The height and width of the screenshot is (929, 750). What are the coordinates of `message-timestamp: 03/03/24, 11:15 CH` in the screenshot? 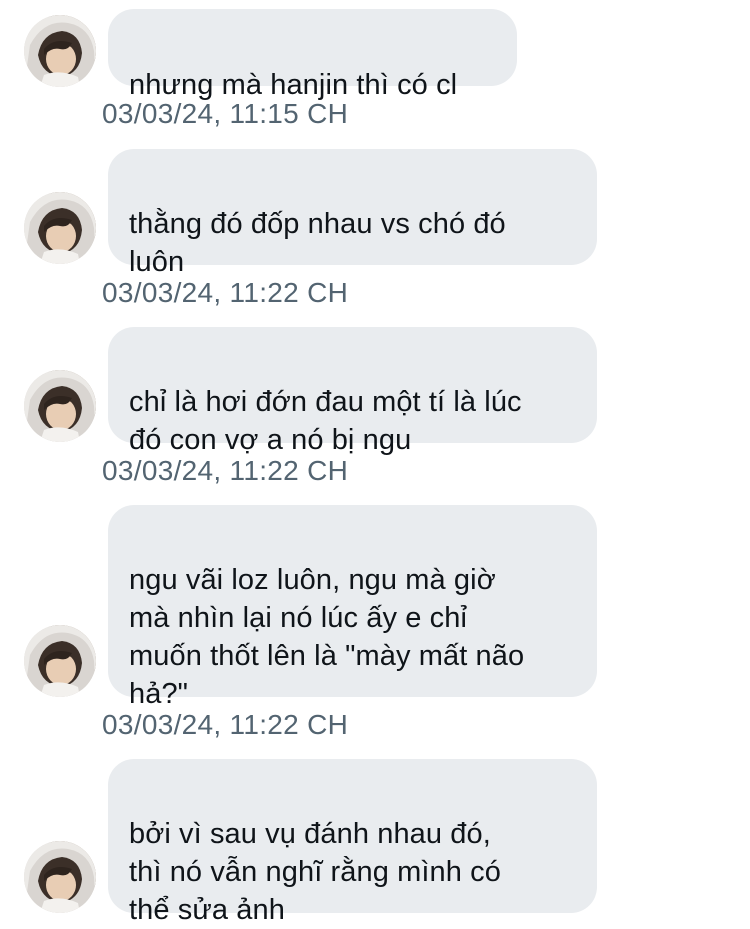 It's located at (225, 113).